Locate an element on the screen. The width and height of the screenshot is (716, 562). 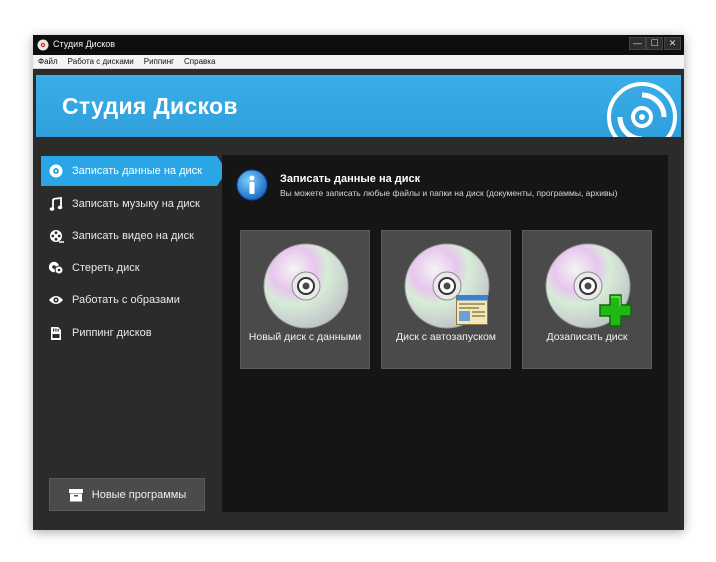
autorun-window-icon is located at coordinates (472, 310).